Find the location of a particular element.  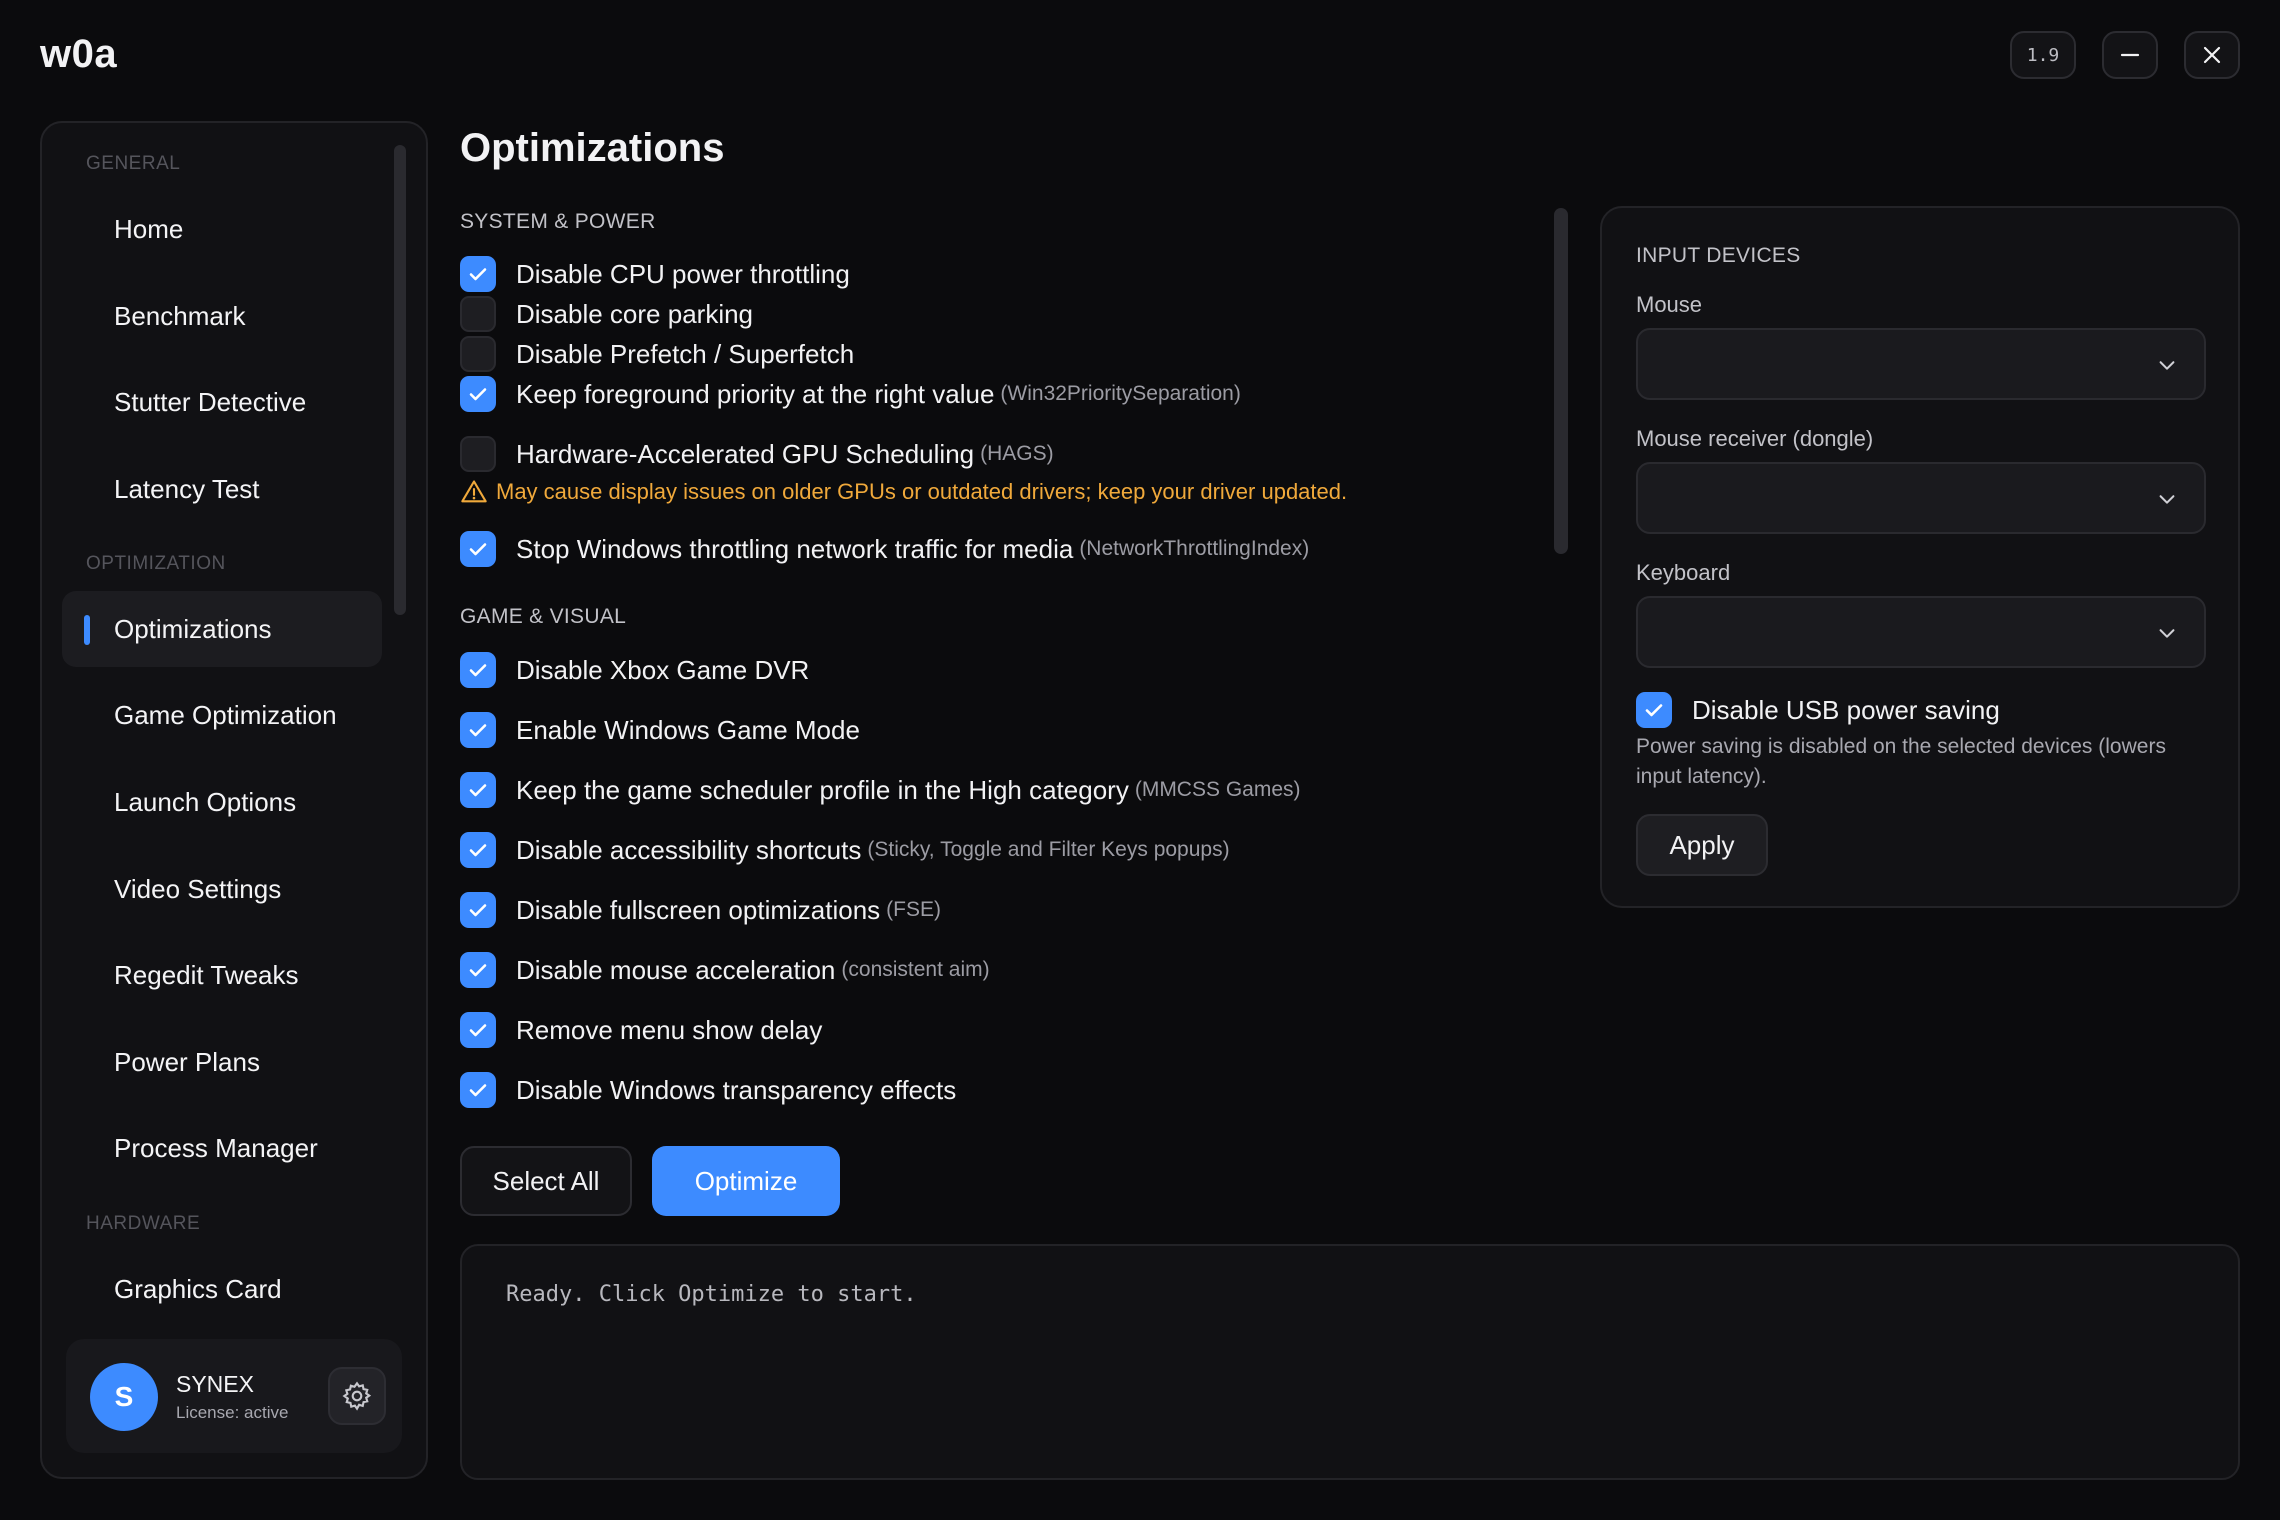

main-scrollbar is located at coordinates (1561, 381).